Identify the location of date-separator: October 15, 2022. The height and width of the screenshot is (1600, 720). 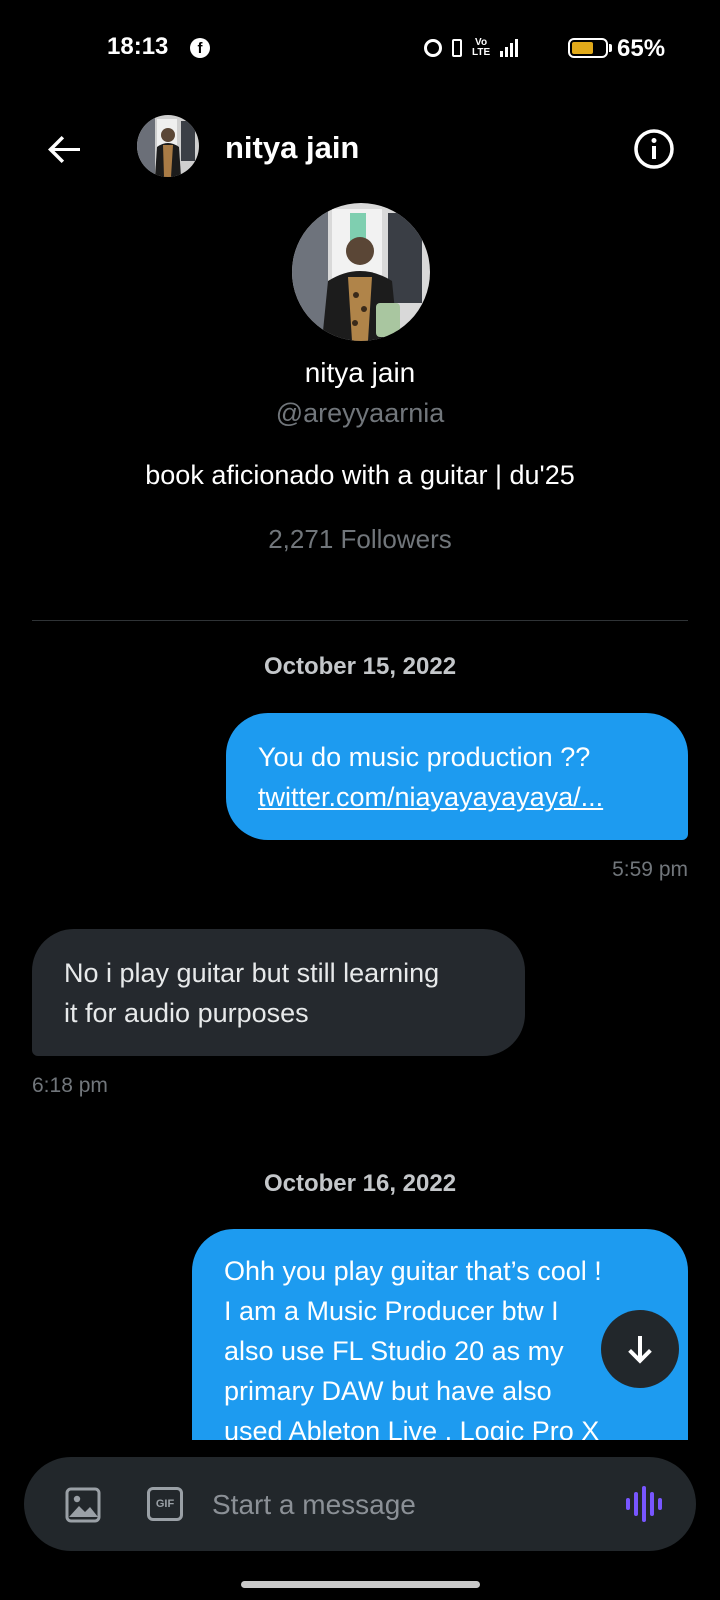
(360, 666).